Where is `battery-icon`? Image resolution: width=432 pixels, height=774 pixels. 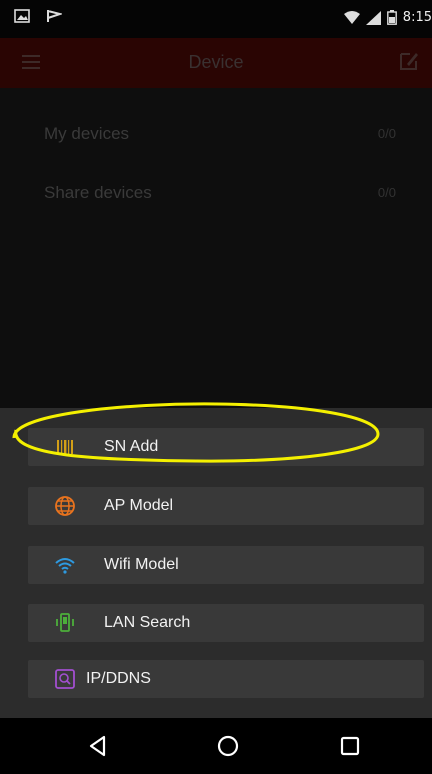
battery-icon is located at coordinates (391, 17).